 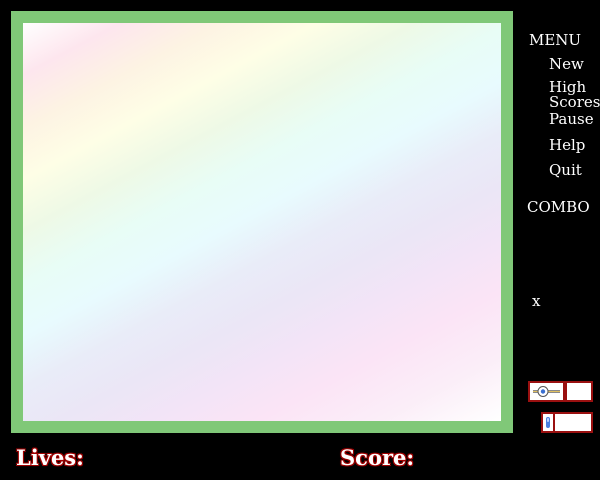 What do you see at coordinates (574, 145) in the screenshot?
I see `menu-item-help: Help` at bounding box center [574, 145].